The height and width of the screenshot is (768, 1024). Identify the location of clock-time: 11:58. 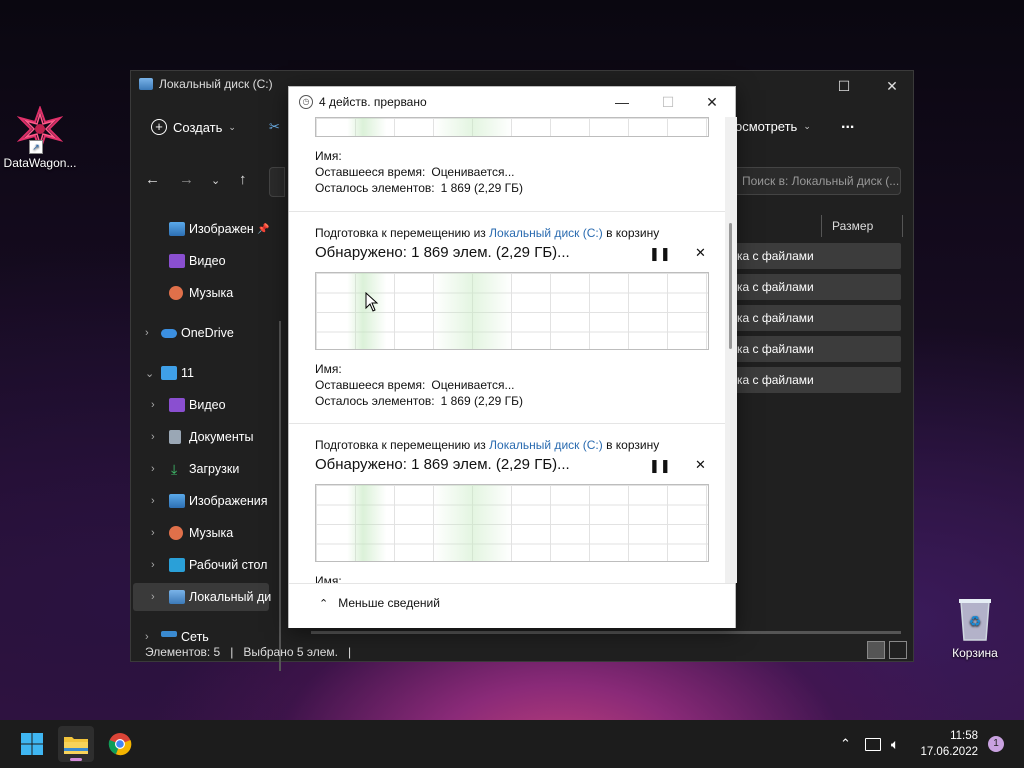
(964, 736).